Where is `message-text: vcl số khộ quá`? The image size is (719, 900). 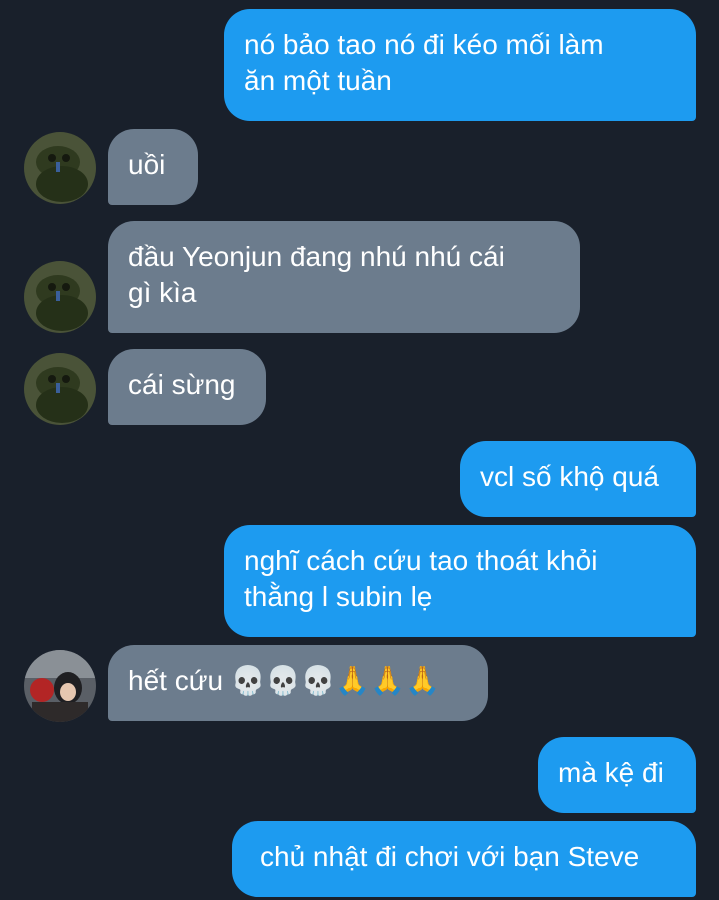
message-text: vcl số khộ quá is located at coordinates (569, 476).